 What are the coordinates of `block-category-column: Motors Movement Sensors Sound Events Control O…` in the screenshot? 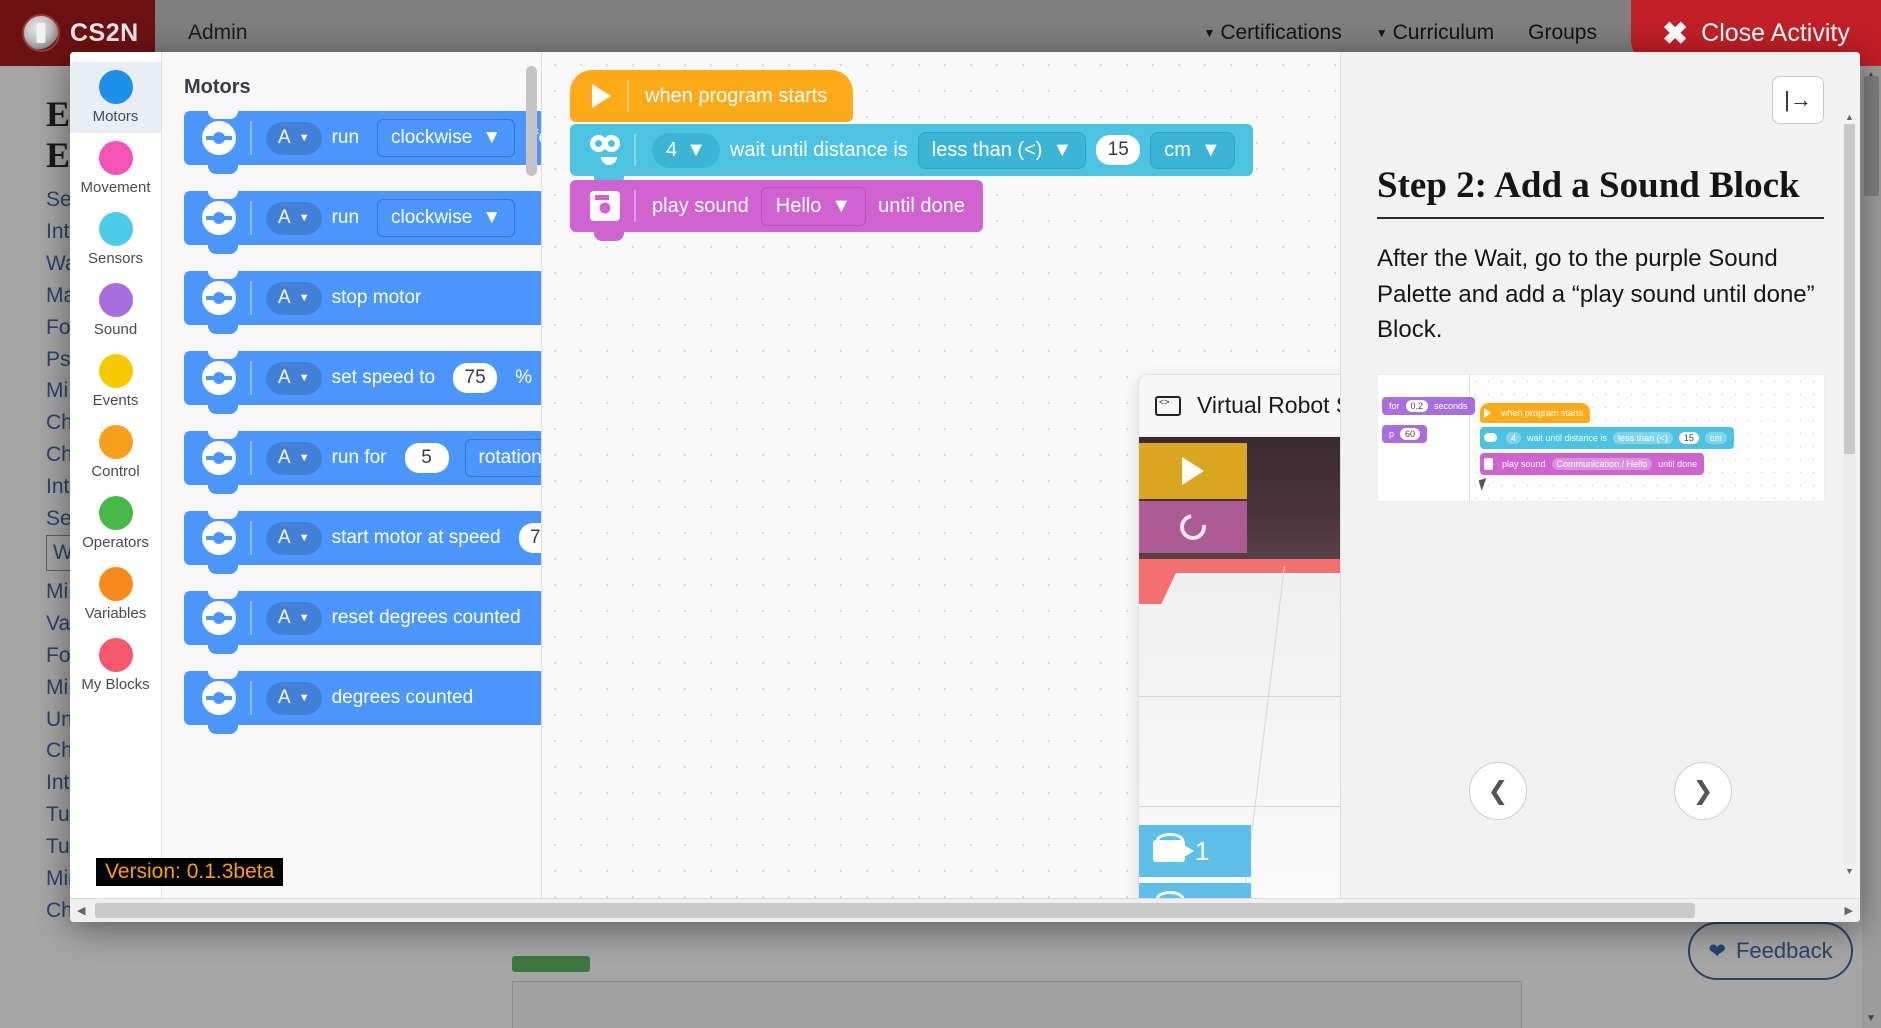 It's located at (116, 475).